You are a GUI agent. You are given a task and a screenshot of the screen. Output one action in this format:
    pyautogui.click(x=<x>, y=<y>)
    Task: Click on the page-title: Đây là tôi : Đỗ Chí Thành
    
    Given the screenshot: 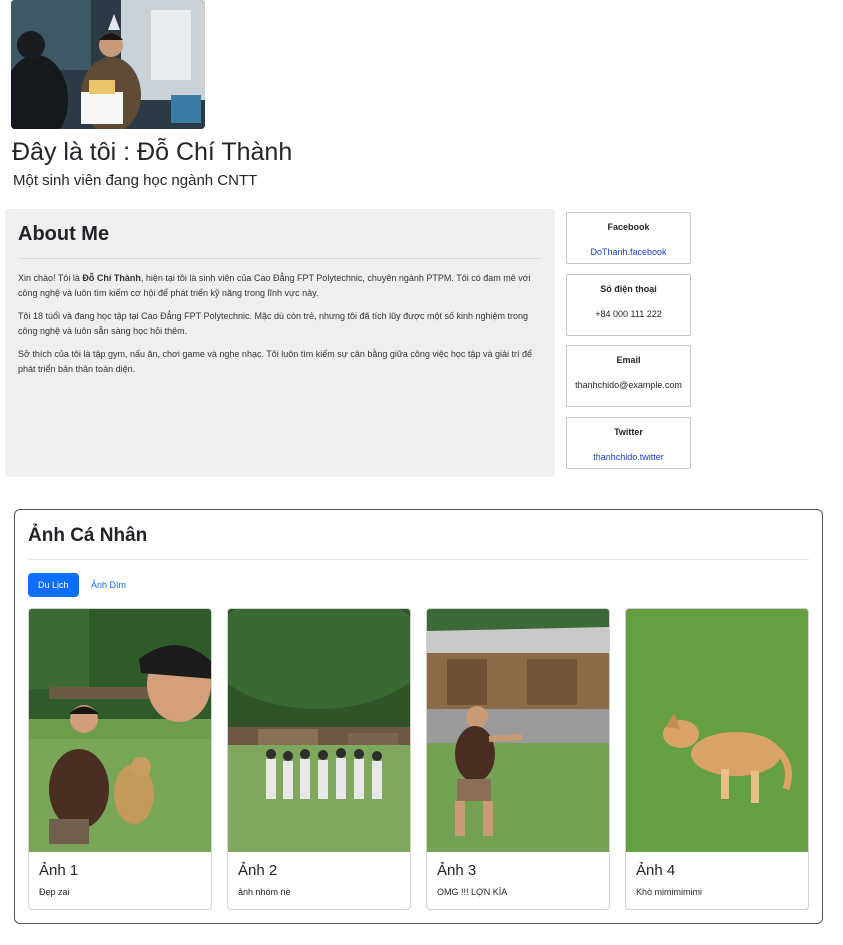 What is the action you would take?
    pyautogui.click(x=152, y=152)
    